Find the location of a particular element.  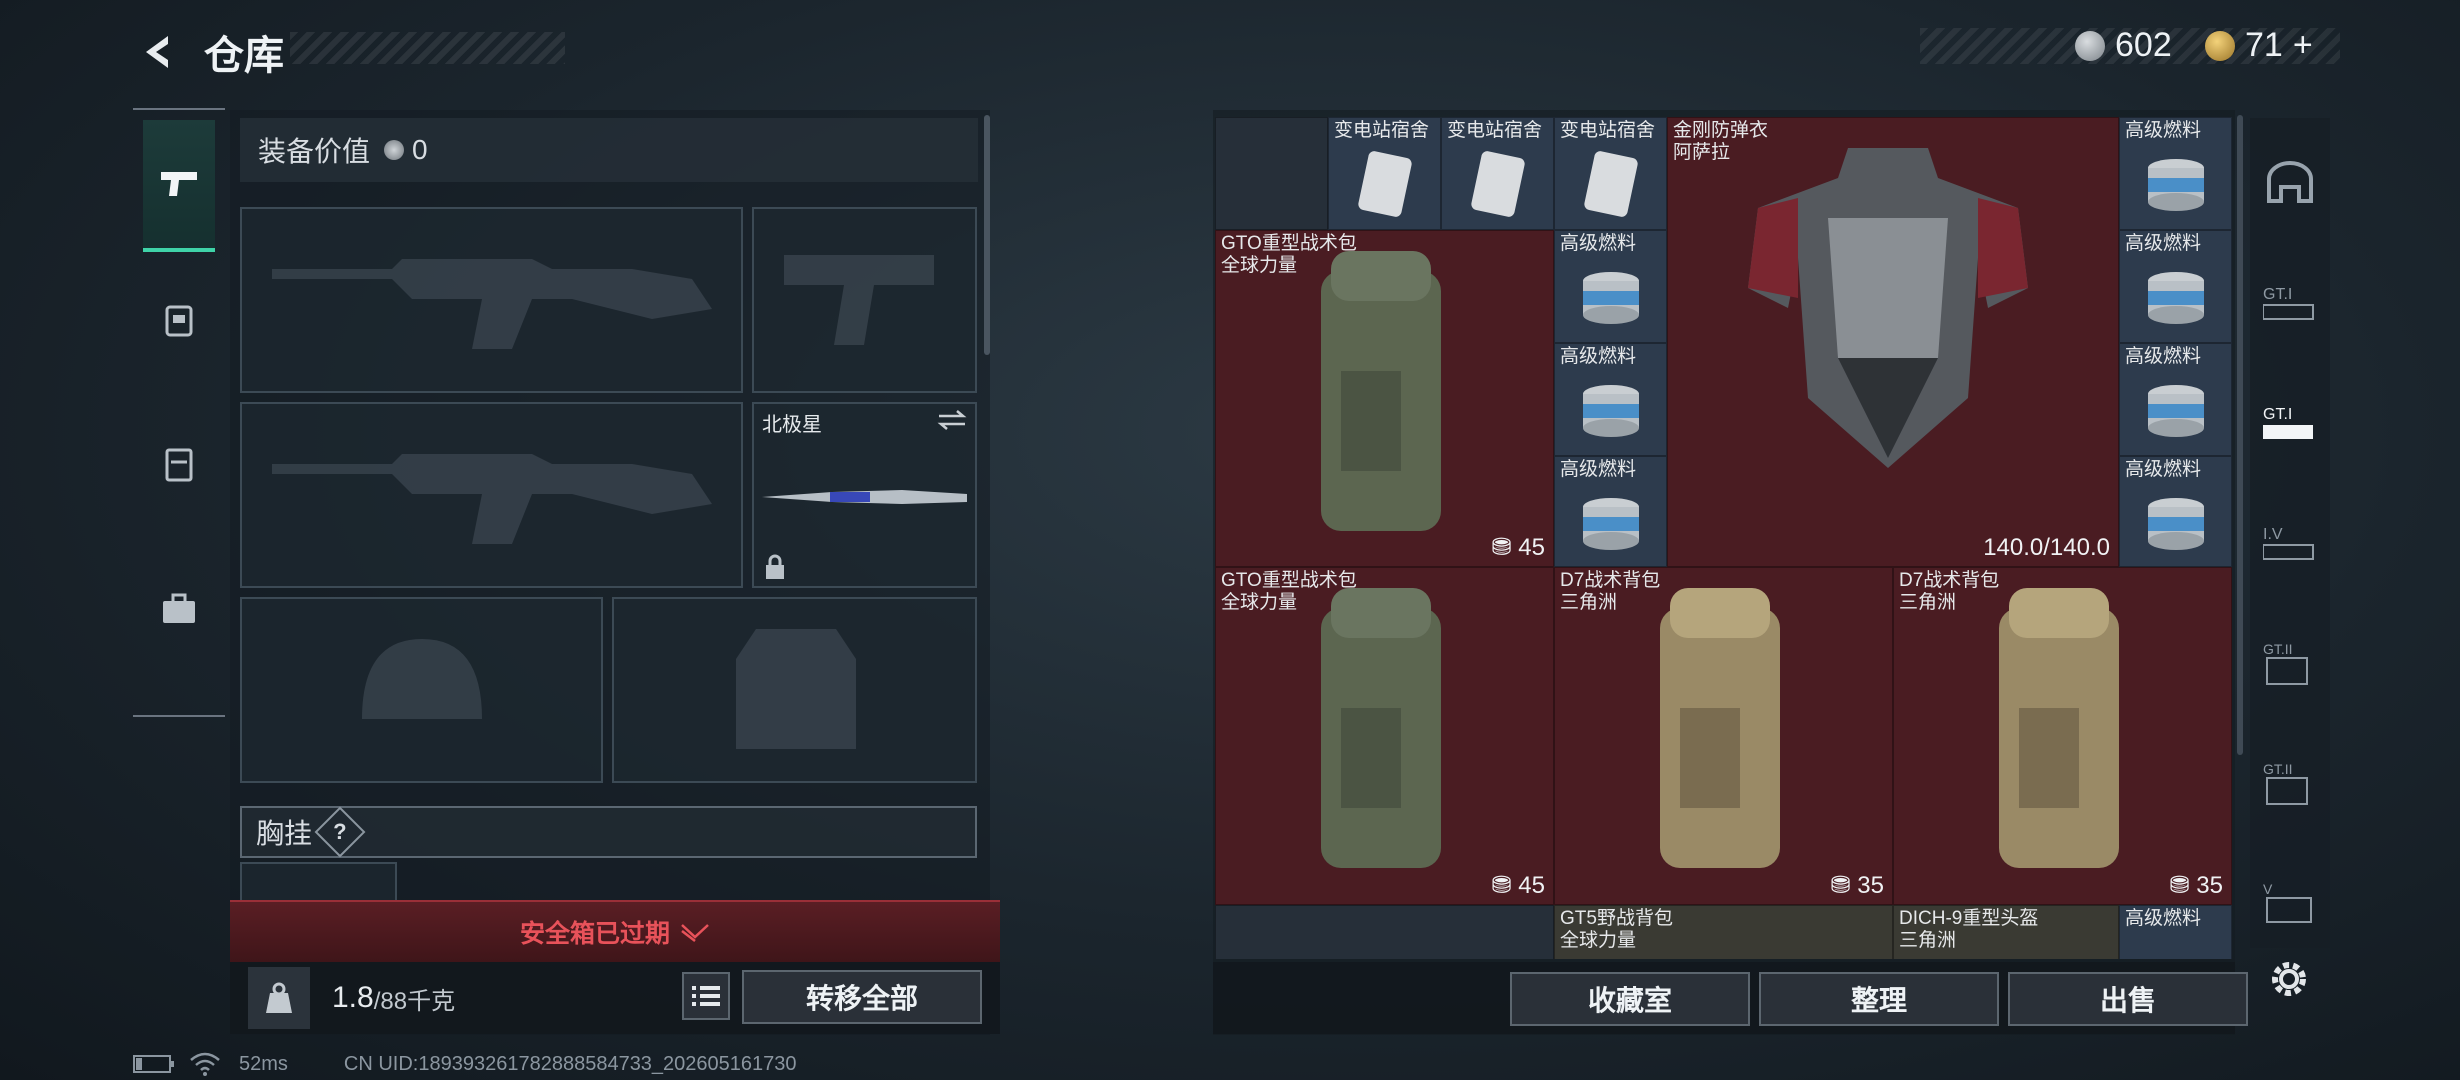

storage-footer: 收藏室 整理 出售 is located at coordinates (1730, 998).